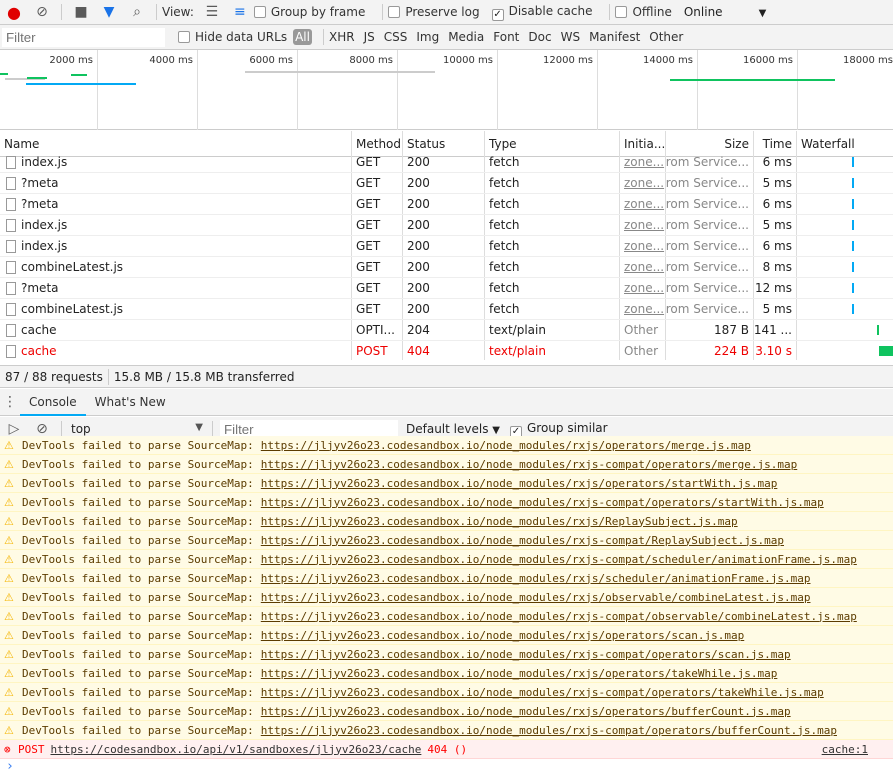 The image size is (893, 777). What do you see at coordinates (235, 37) in the screenshot?
I see `hide-data-urls-checkbox: Hide data URLs` at bounding box center [235, 37].